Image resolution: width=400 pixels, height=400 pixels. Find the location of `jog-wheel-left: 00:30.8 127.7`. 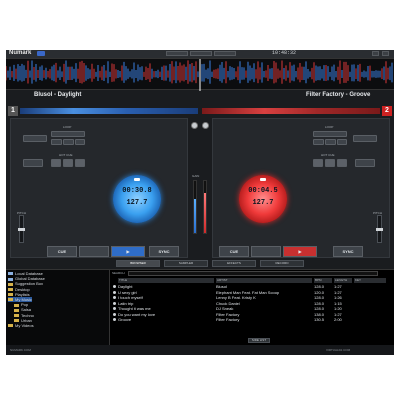

jog-wheel-left: 00:30.8 127.7 is located at coordinates (137, 199).